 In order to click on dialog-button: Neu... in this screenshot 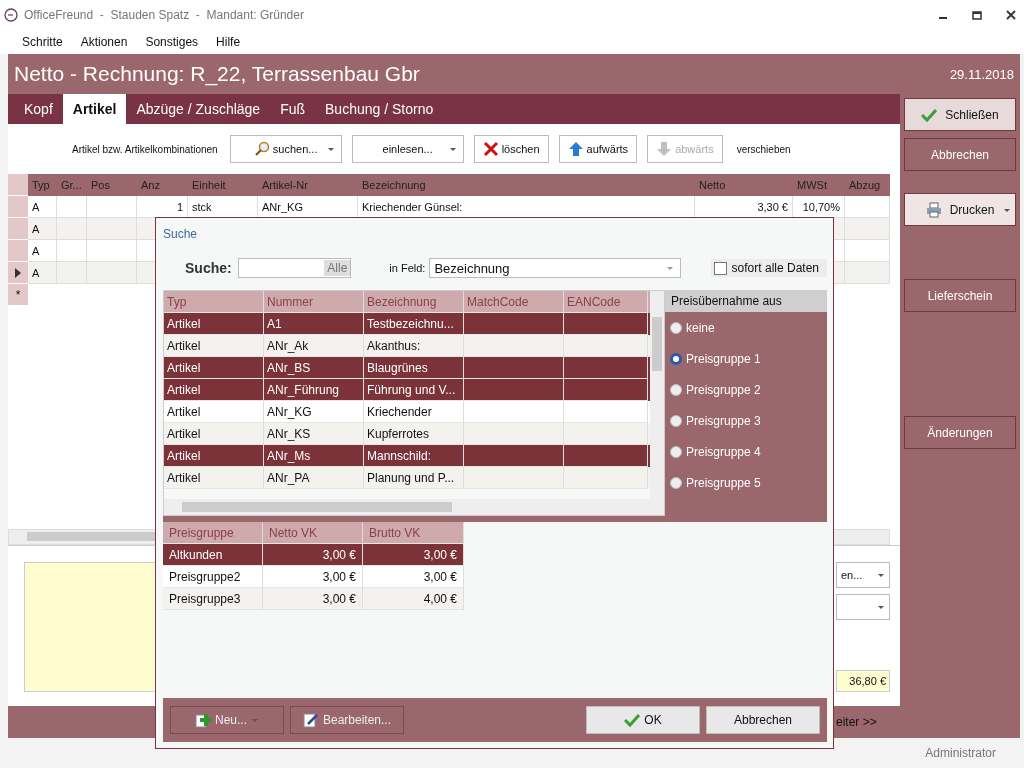, I will do `click(227, 720)`.